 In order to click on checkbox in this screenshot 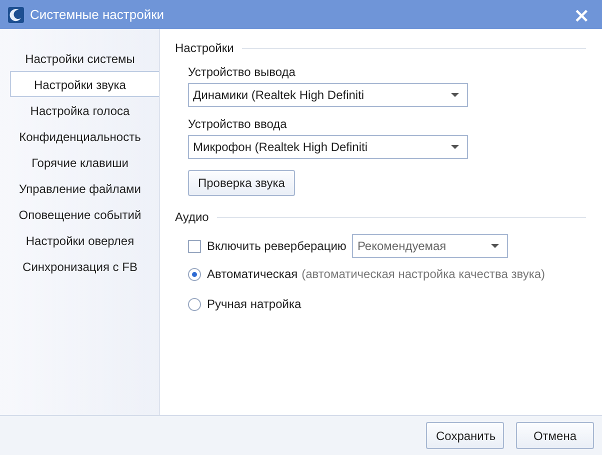, I will do `click(194, 246)`.